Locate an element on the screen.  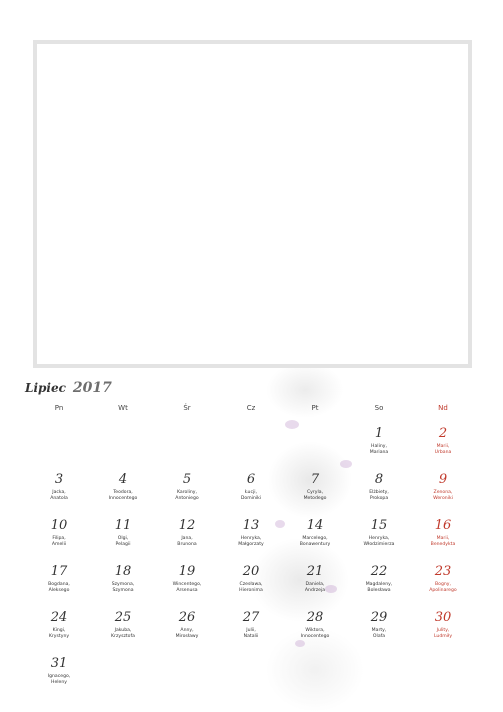
day-cell: 1 Haliny, Mariana is located at coordinates (379, 441).